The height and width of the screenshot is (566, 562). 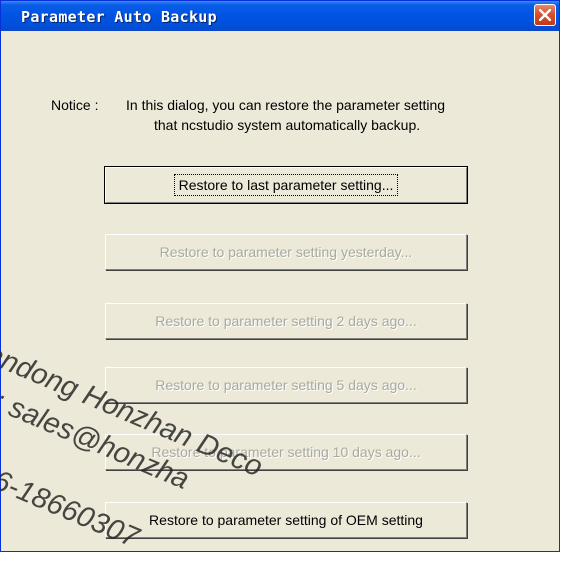 I want to click on title-bar: Parameter Auto Backup, so click(x=280, y=16).